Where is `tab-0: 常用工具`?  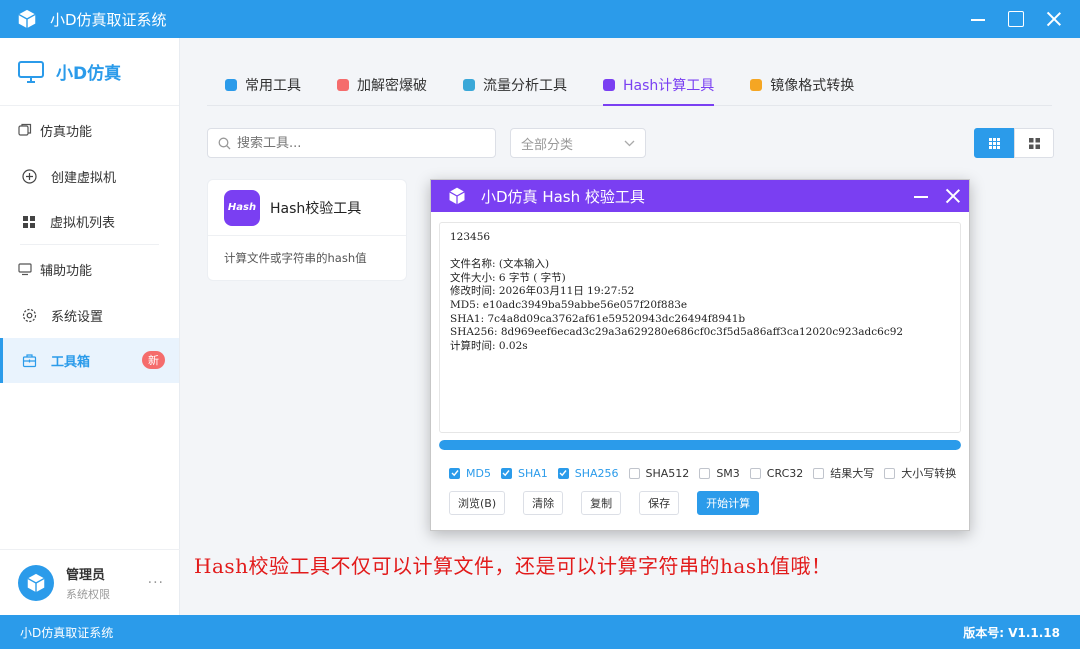 tab-0: 常用工具 is located at coordinates (263, 85).